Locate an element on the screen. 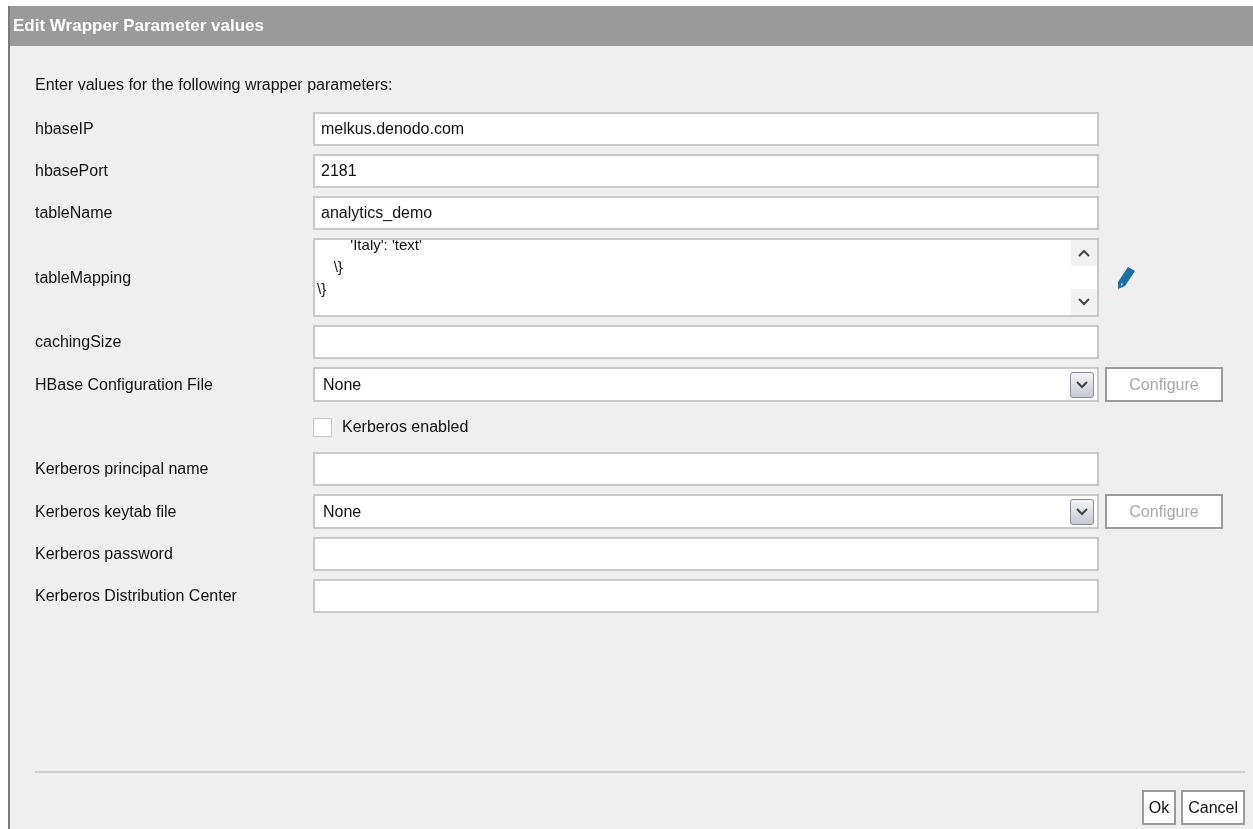 Image resolution: width=1253 pixels, height=829 pixels. field-label: Kerberos Distribution Center is located at coordinates (136, 596).